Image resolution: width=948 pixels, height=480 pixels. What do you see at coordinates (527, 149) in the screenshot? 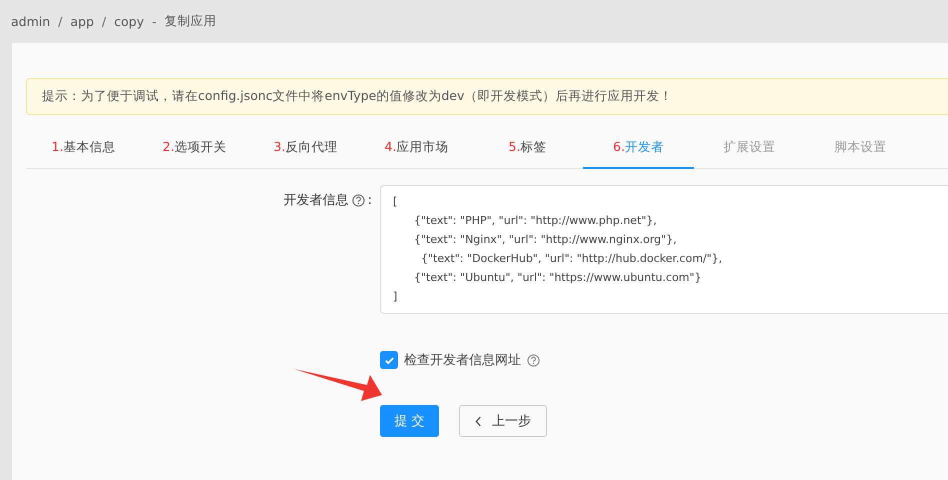
I see `step-tab: 5.标签` at bounding box center [527, 149].